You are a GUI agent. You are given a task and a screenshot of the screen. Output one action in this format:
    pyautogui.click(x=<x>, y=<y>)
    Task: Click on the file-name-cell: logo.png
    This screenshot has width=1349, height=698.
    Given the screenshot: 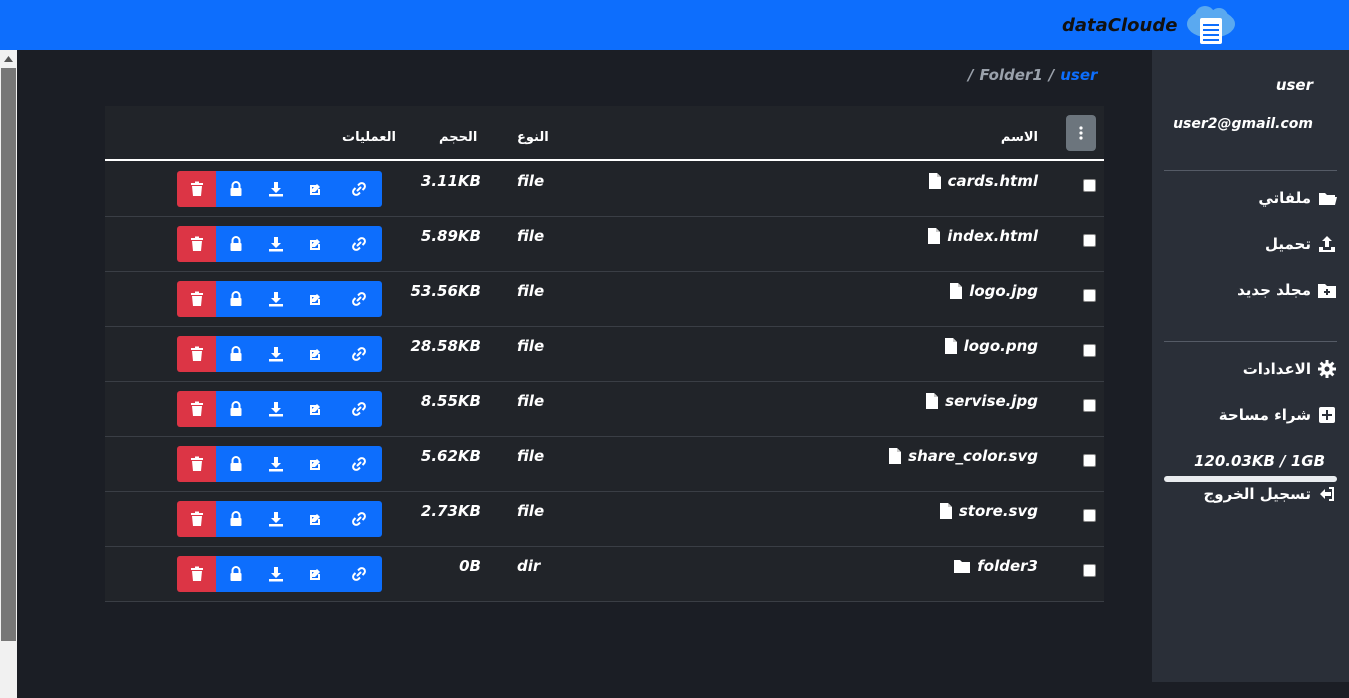 What is the action you would take?
    pyautogui.click(x=991, y=346)
    